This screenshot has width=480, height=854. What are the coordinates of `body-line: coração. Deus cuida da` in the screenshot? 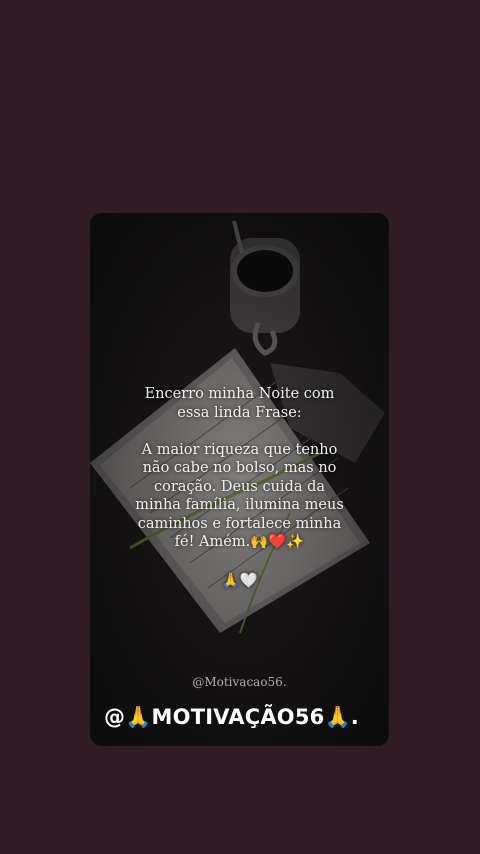 It's located at (239, 486).